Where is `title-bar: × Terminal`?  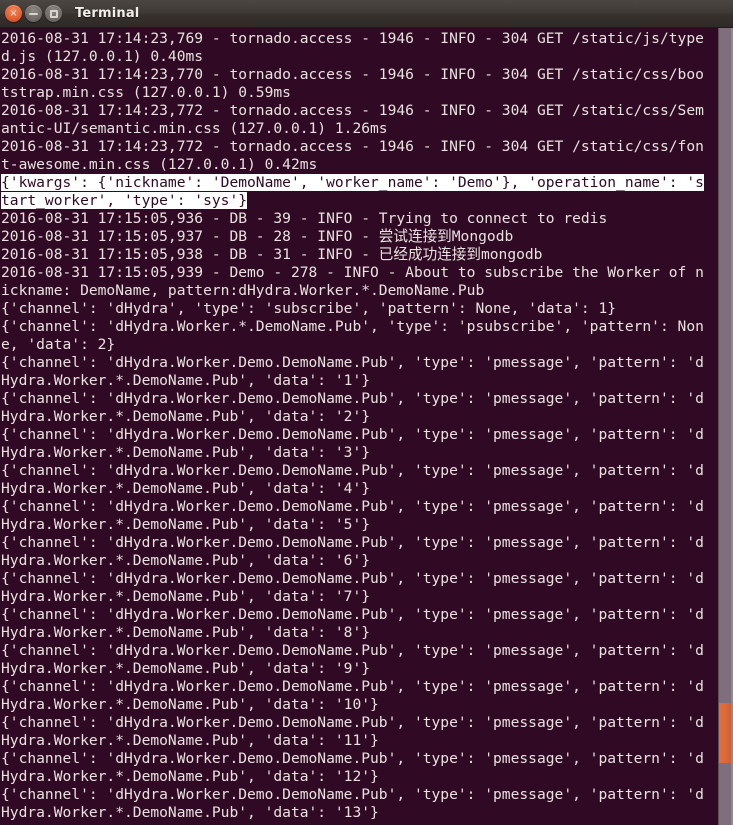
title-bar: × Terminal is located at coordinates (366, 14).